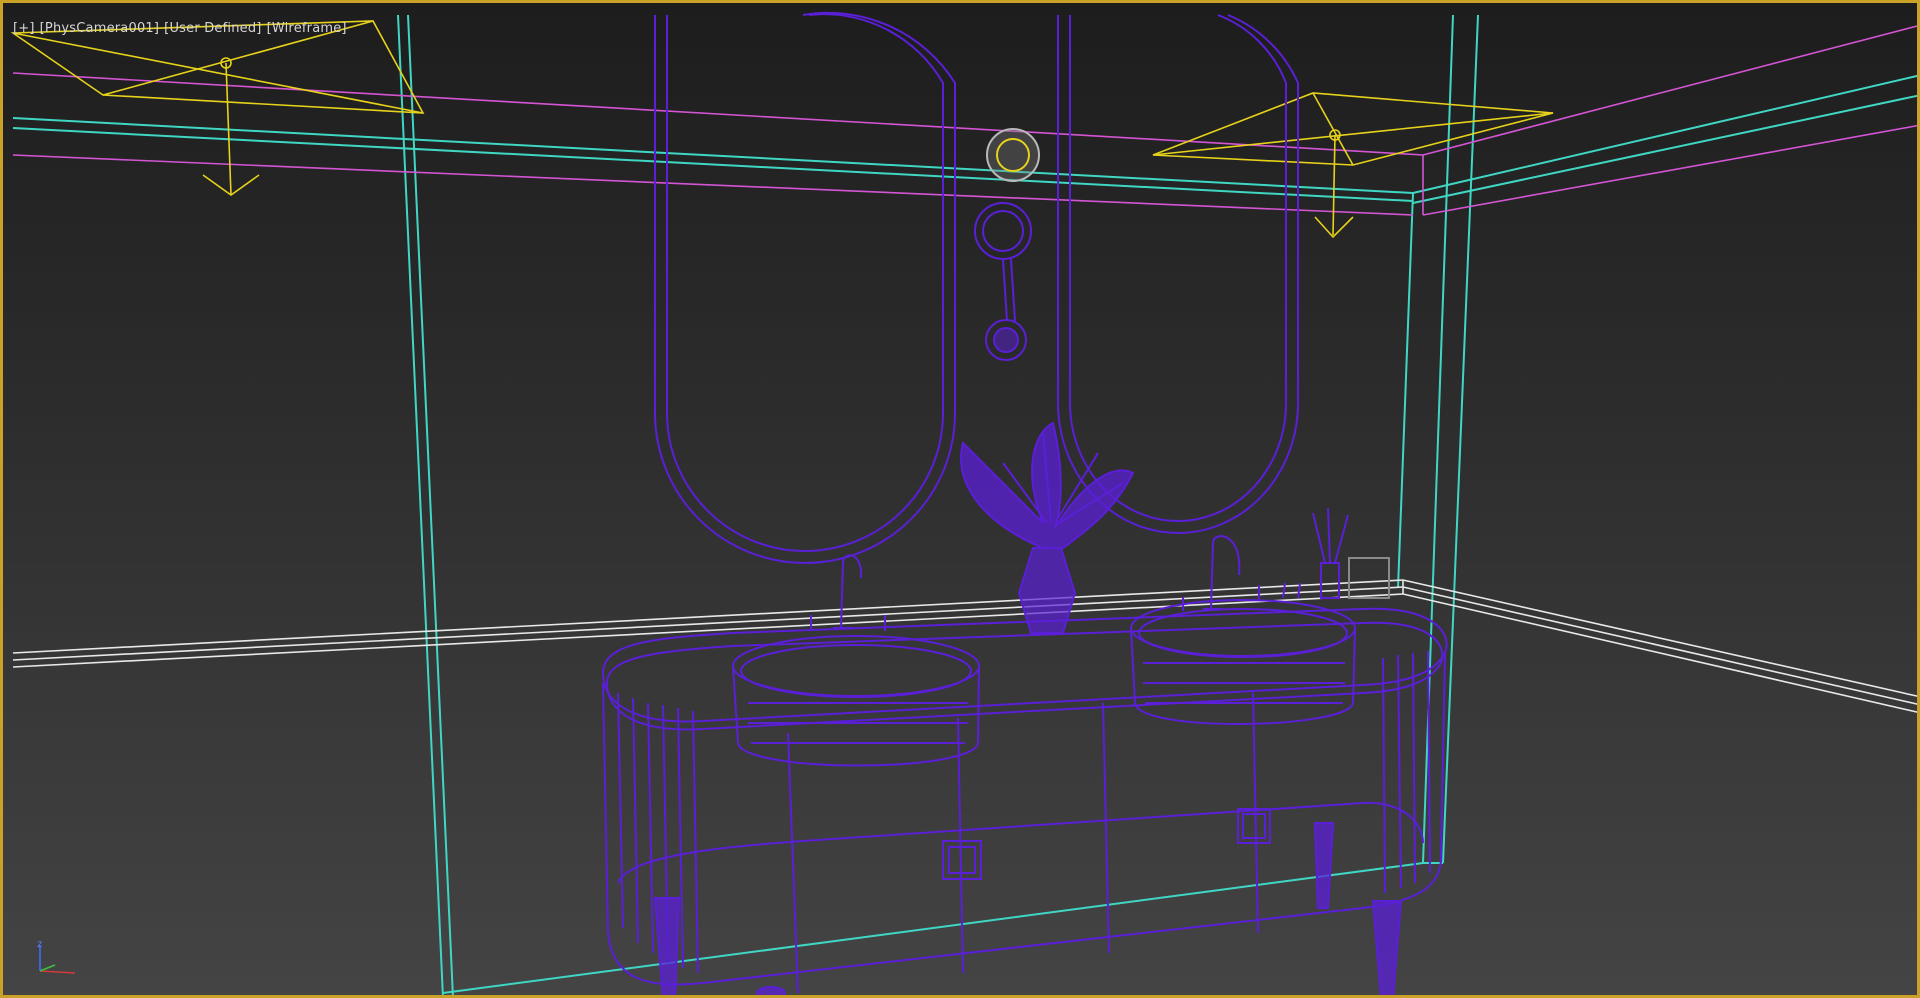 The image size is (1920, 998). I want to click on axis-z-label: z, so click(39, 944).